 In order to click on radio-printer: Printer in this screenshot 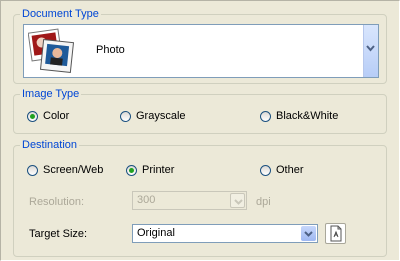, I will do `click(150, 170)`.